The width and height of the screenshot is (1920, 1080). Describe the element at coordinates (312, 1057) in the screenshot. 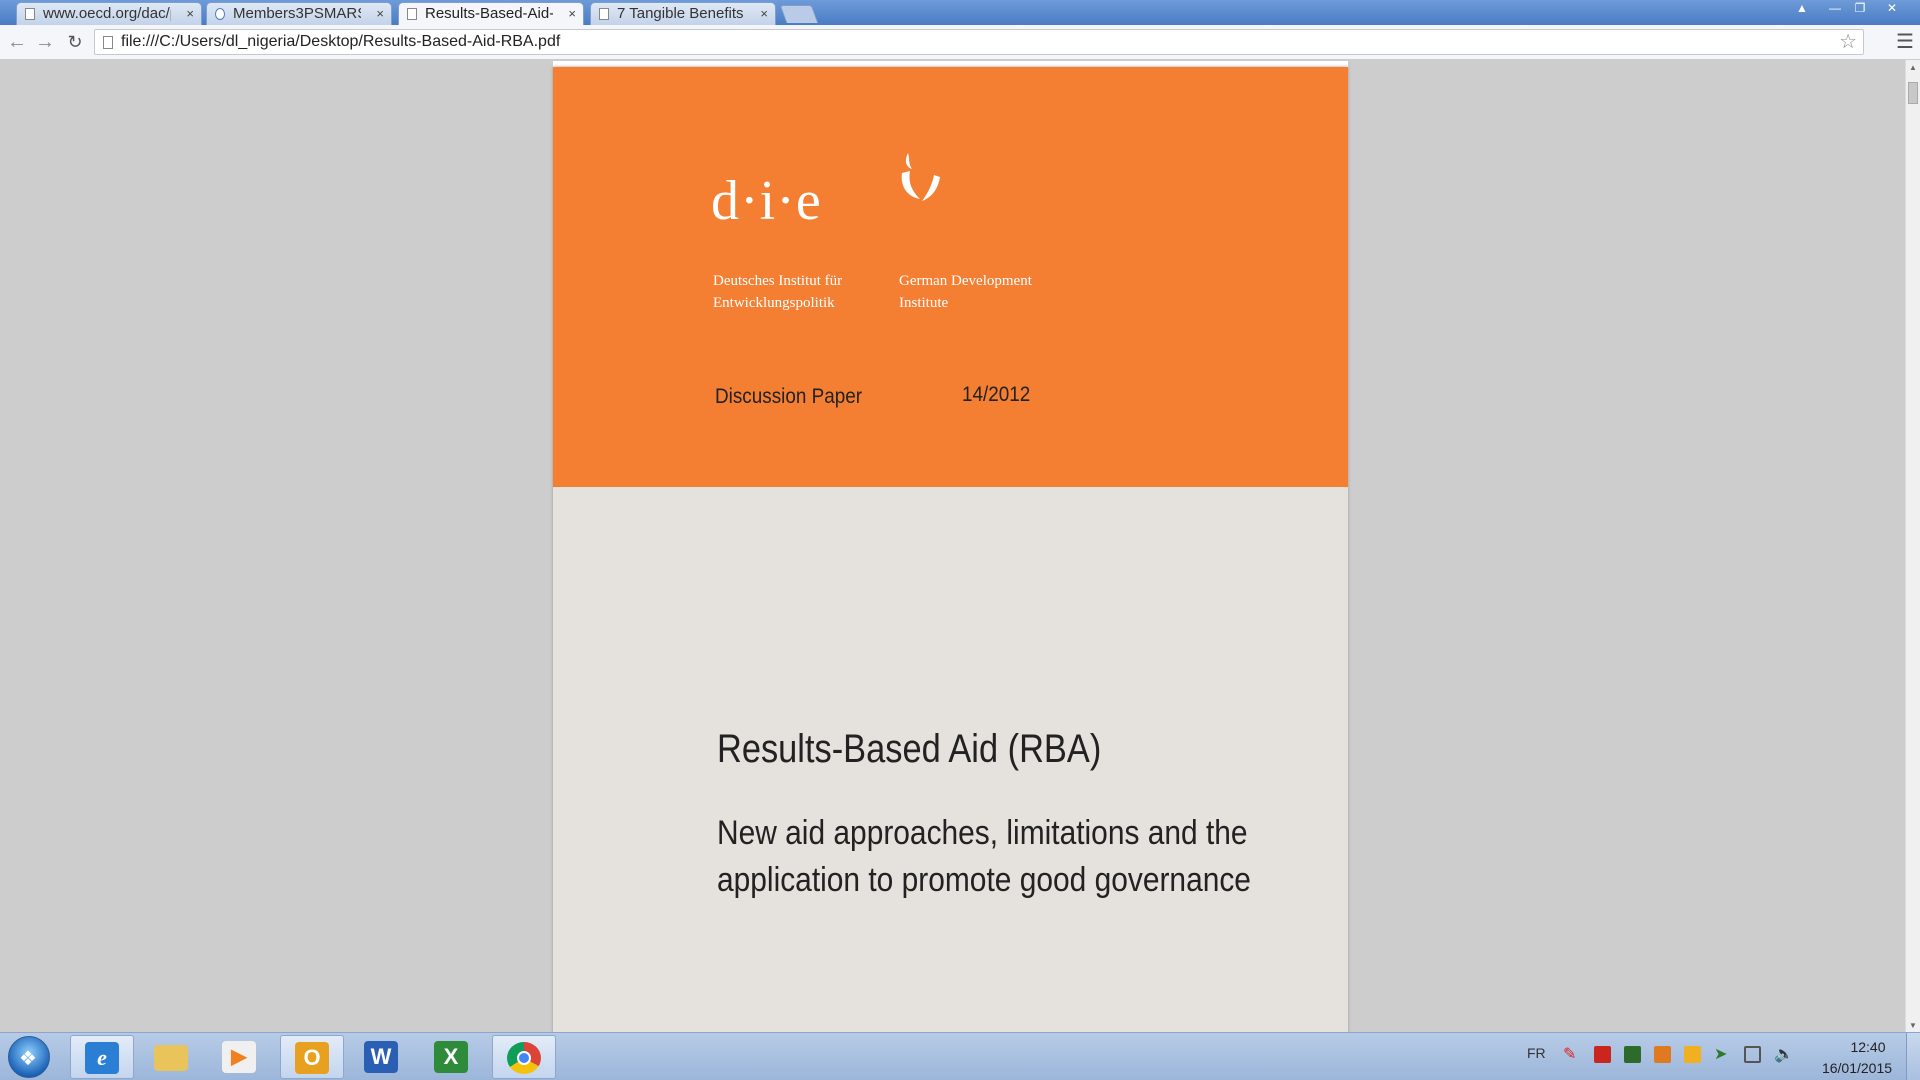

I see `outlook-icon: O` at that location.